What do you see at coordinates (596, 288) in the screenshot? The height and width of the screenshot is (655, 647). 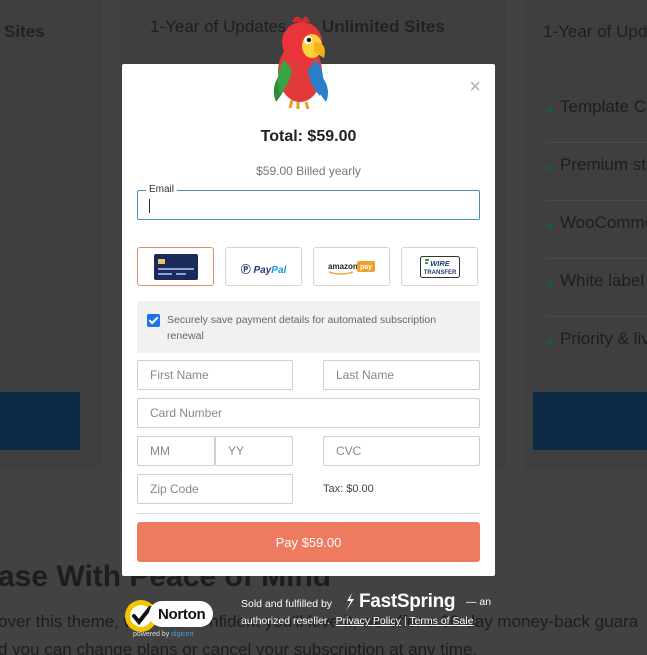 I see `bg-feature-item: White label` at bounding box center [596, 288].